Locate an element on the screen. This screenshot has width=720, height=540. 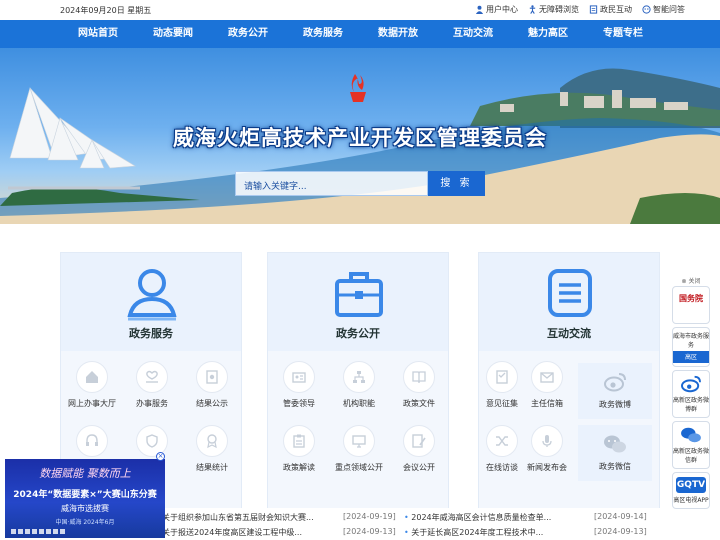
gov-weibo-tile: 政务微博 is located at coordinates (615, 391).